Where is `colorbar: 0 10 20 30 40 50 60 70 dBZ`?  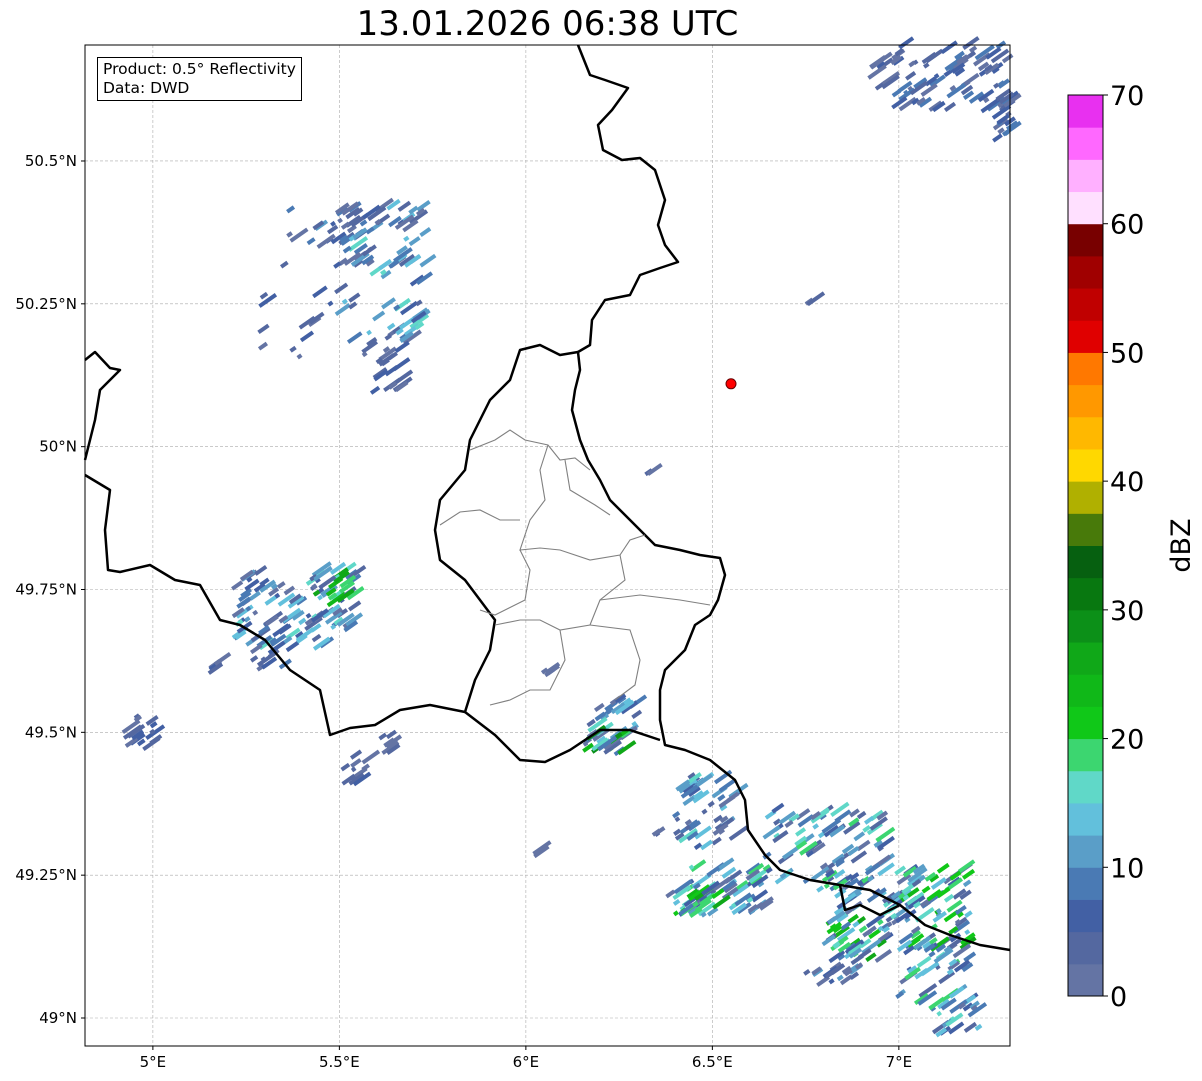 colorbar: 0 10 20 30 40 50 60 70 dBZ is located at coordinates (1132, 547).